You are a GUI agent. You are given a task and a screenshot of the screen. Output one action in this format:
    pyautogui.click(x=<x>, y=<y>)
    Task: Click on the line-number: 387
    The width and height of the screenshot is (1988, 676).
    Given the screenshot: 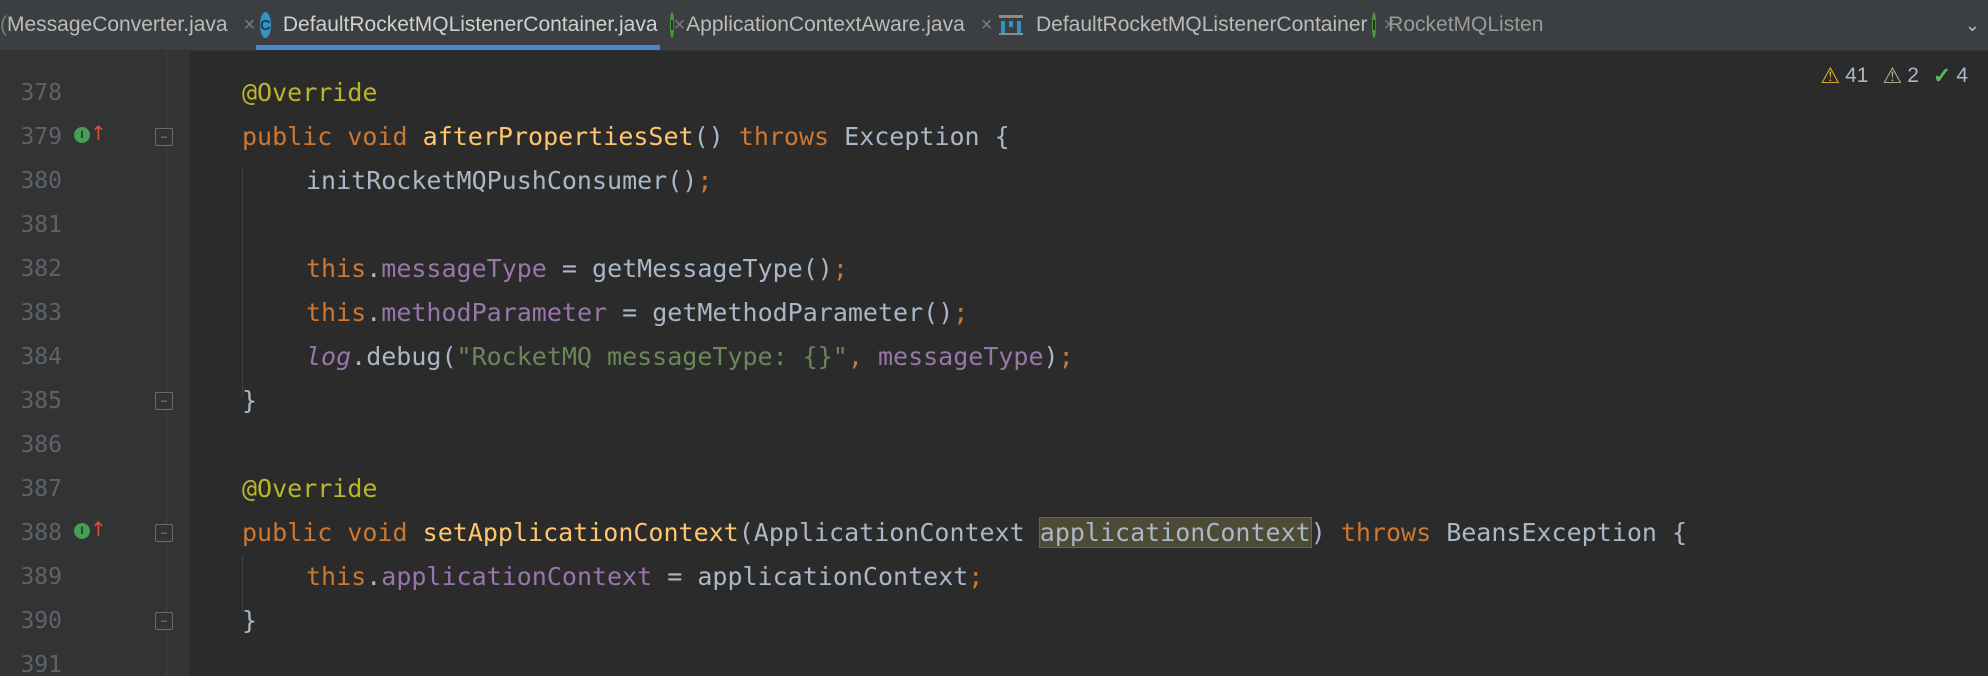 What is the action you would take?
    pyautogui.click(x=41, y=489)
    